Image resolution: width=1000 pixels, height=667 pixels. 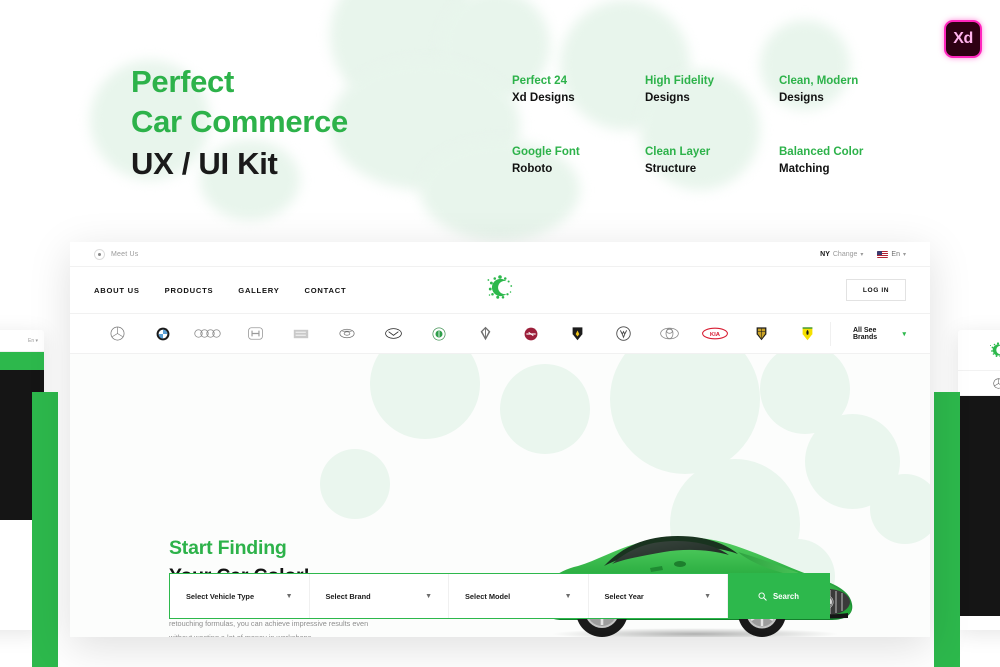 I want to click on select-brand: Select Brand ▼, so click(x=379, y=596).